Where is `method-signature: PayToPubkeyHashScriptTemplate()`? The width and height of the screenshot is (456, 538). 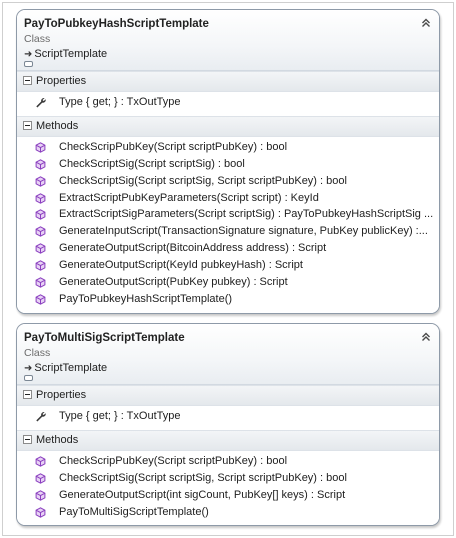 method-signature: PayToPubkeyHashScriptTemplate() is located at coordinates (146, 298).